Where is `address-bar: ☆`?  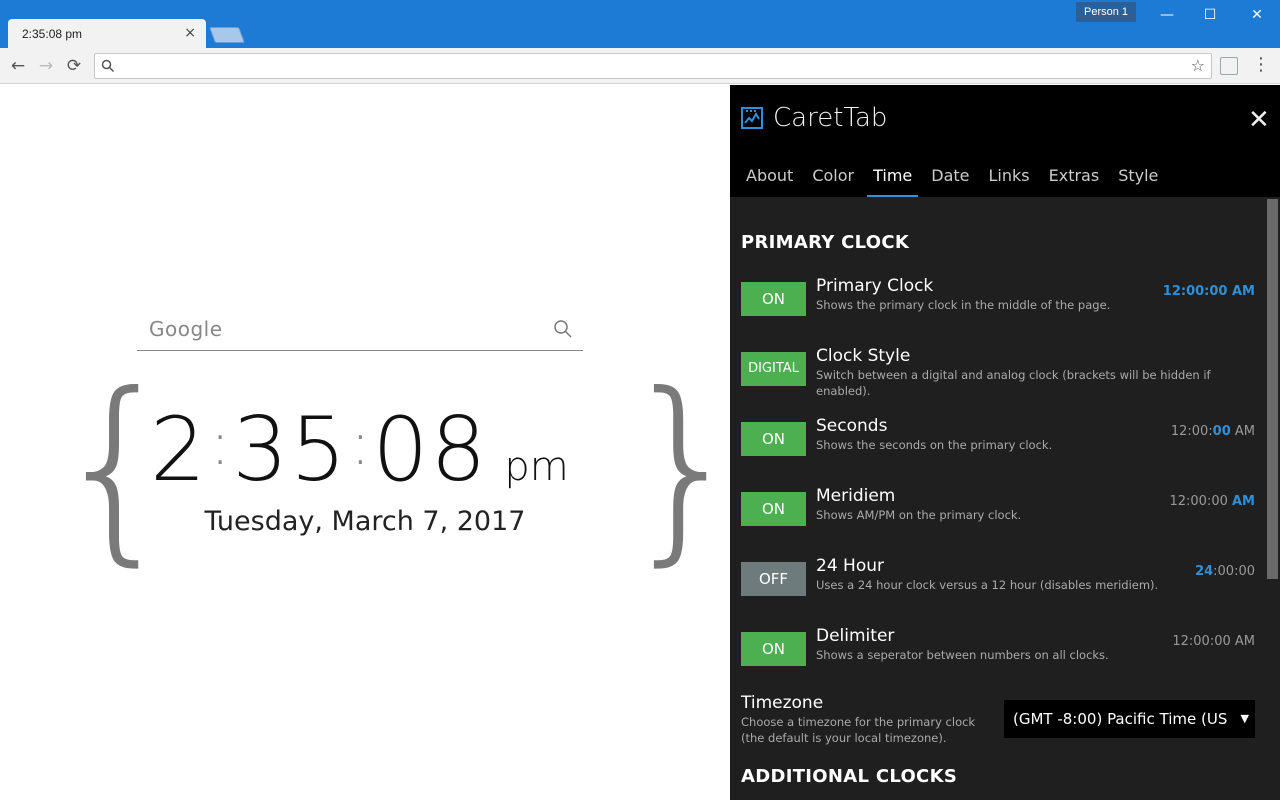
address-bar: ☆ is located at coordinates (653, 66).